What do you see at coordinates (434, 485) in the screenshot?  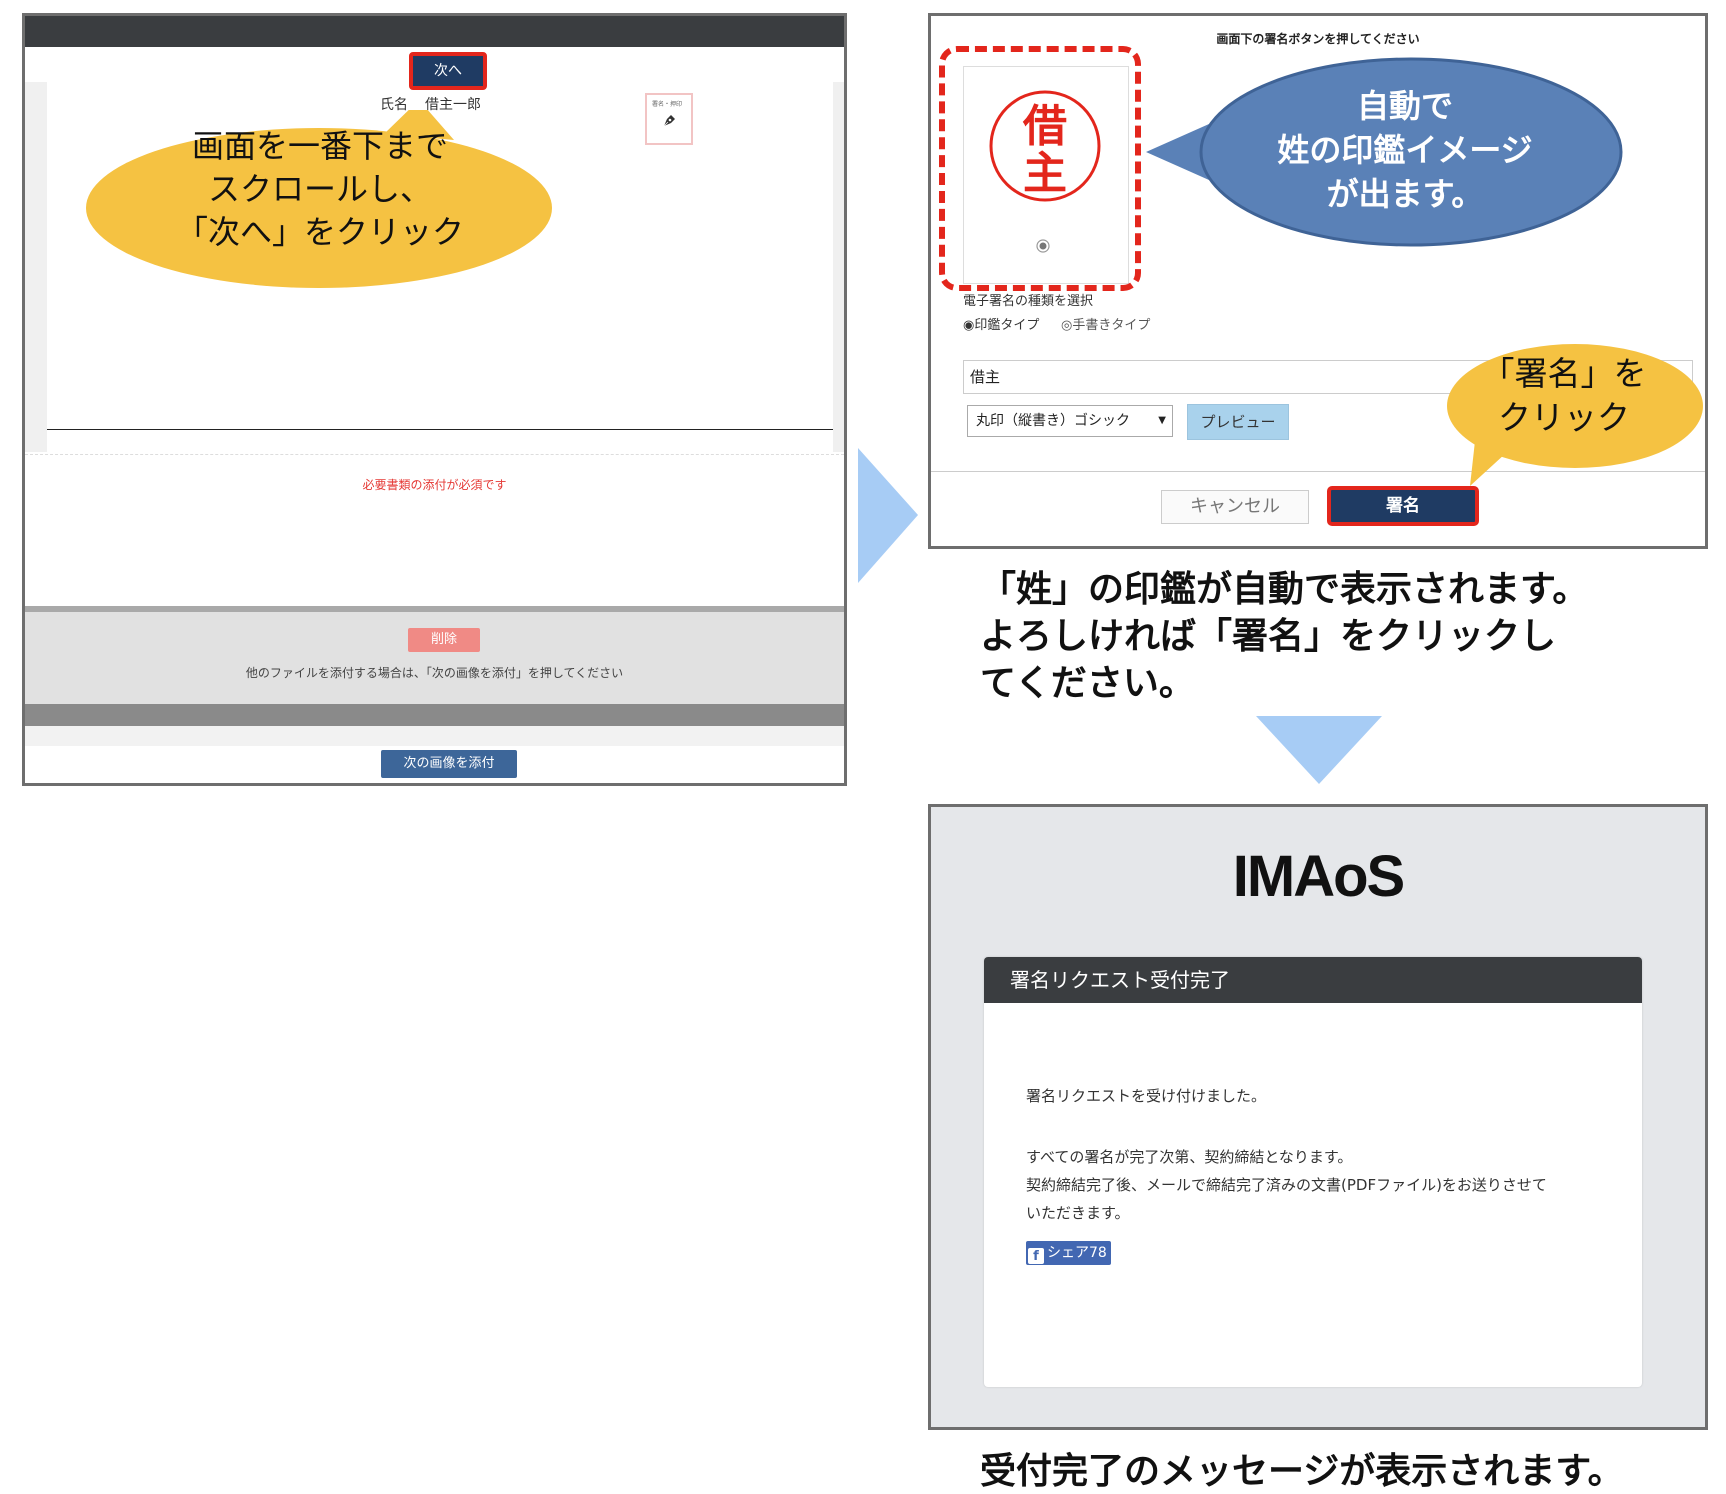 I see `required-attachment-warning: 必要書類の添付が必須です` at bounding box center [434, 485].